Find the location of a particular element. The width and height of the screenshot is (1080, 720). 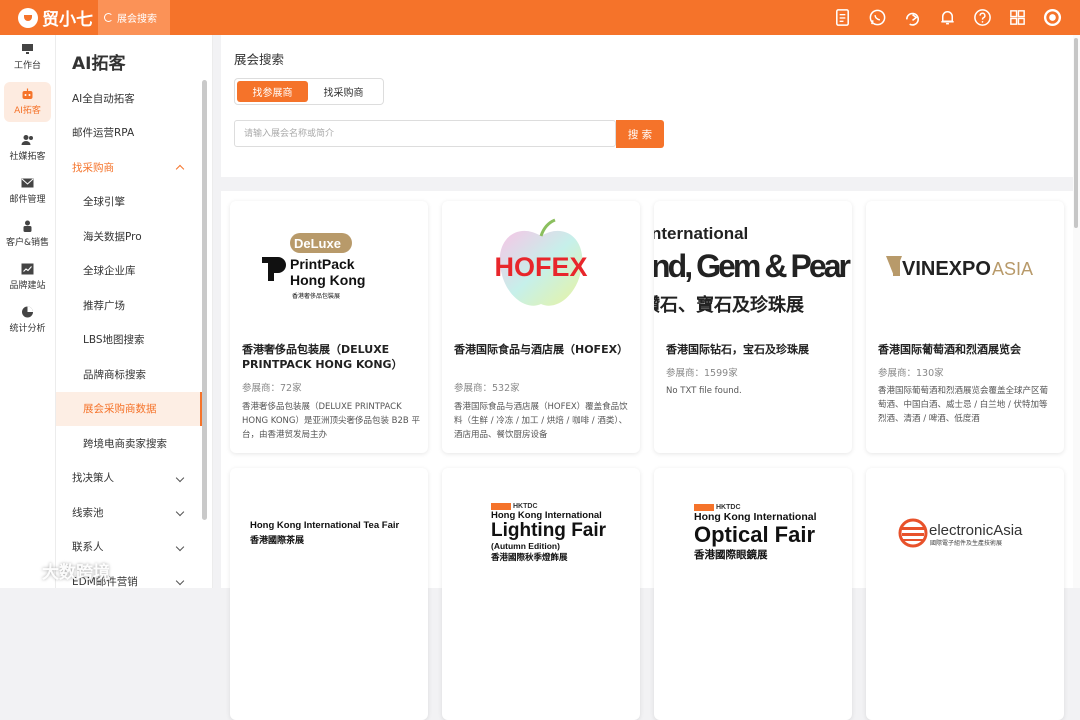

exhibition-desc: No TXT file found. is located at coordinates (704, 391).